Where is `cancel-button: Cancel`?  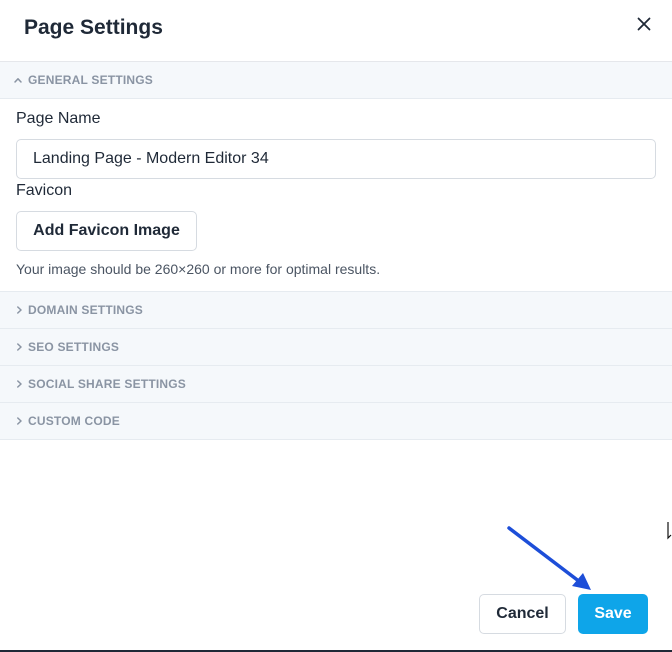 cancel-button: Cancel is located at coordinates (522, 614).